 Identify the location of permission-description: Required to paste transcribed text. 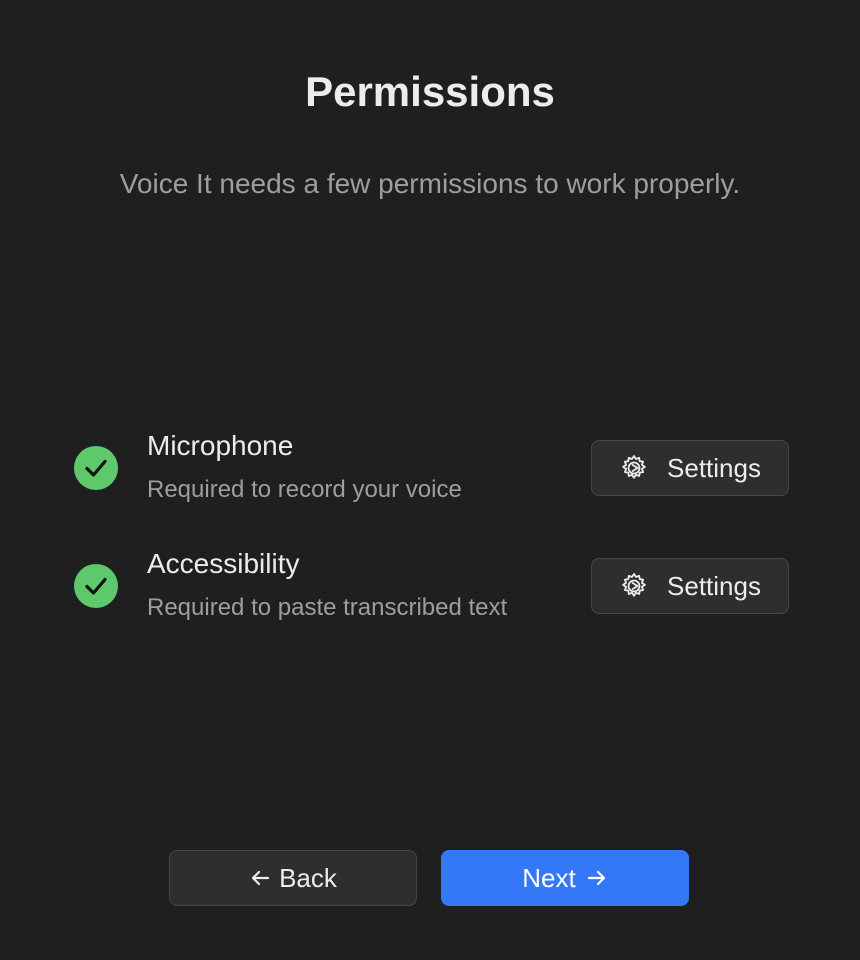
(327, 607).